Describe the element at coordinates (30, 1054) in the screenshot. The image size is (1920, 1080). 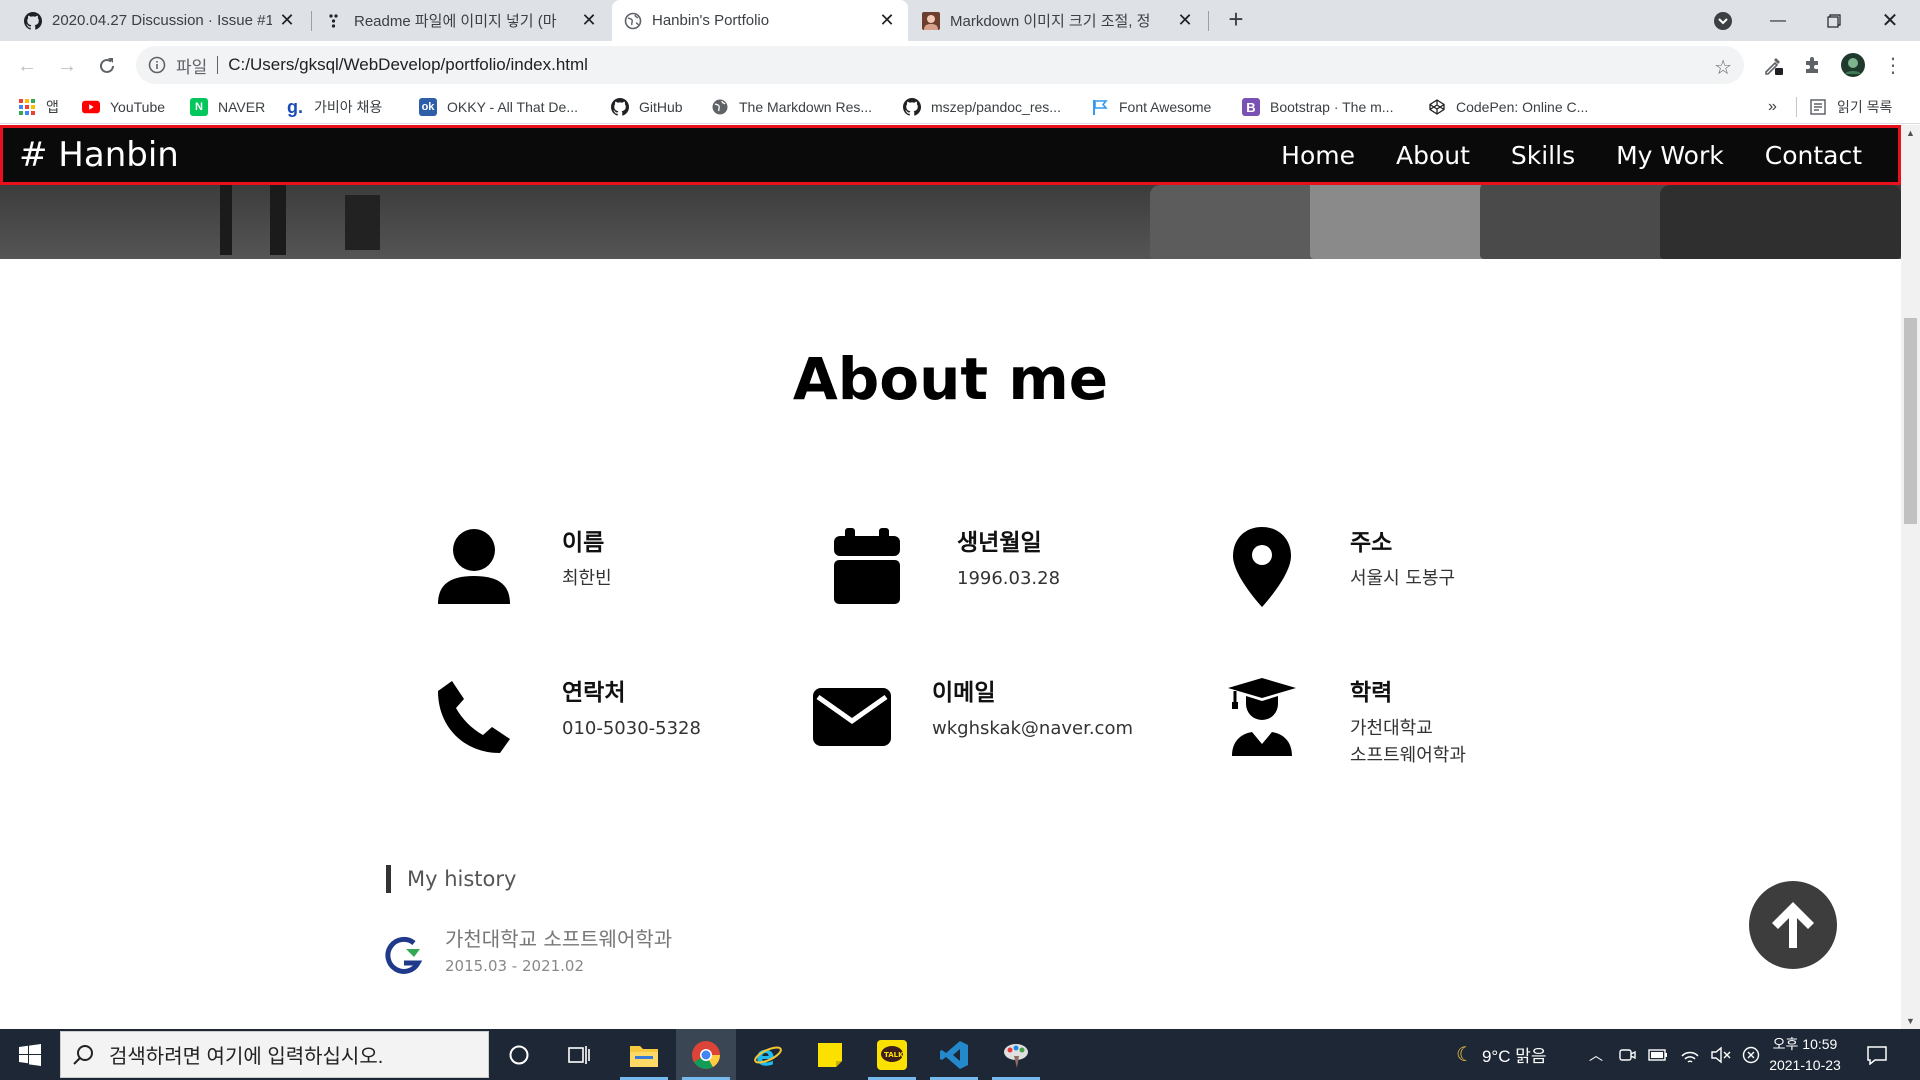
I see `start-button` at that location.